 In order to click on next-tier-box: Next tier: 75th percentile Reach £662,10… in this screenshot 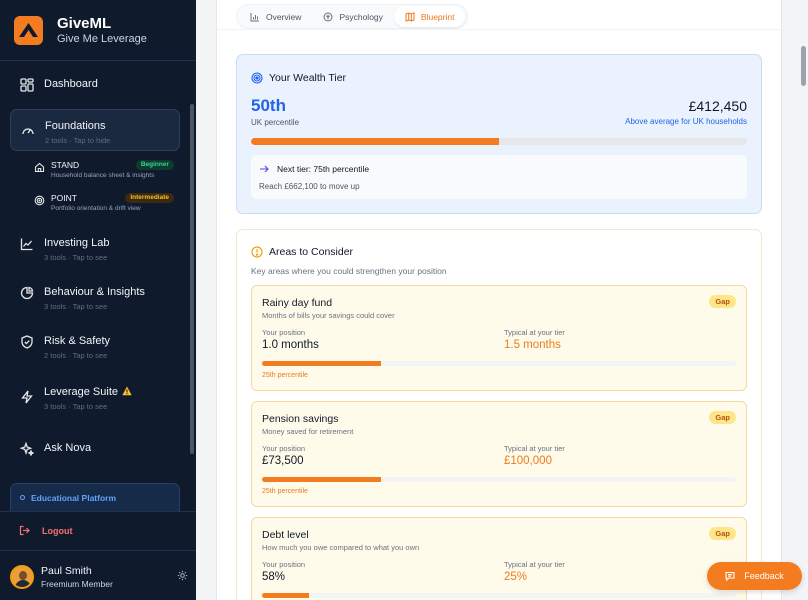, I will do `click(499, 177)`.